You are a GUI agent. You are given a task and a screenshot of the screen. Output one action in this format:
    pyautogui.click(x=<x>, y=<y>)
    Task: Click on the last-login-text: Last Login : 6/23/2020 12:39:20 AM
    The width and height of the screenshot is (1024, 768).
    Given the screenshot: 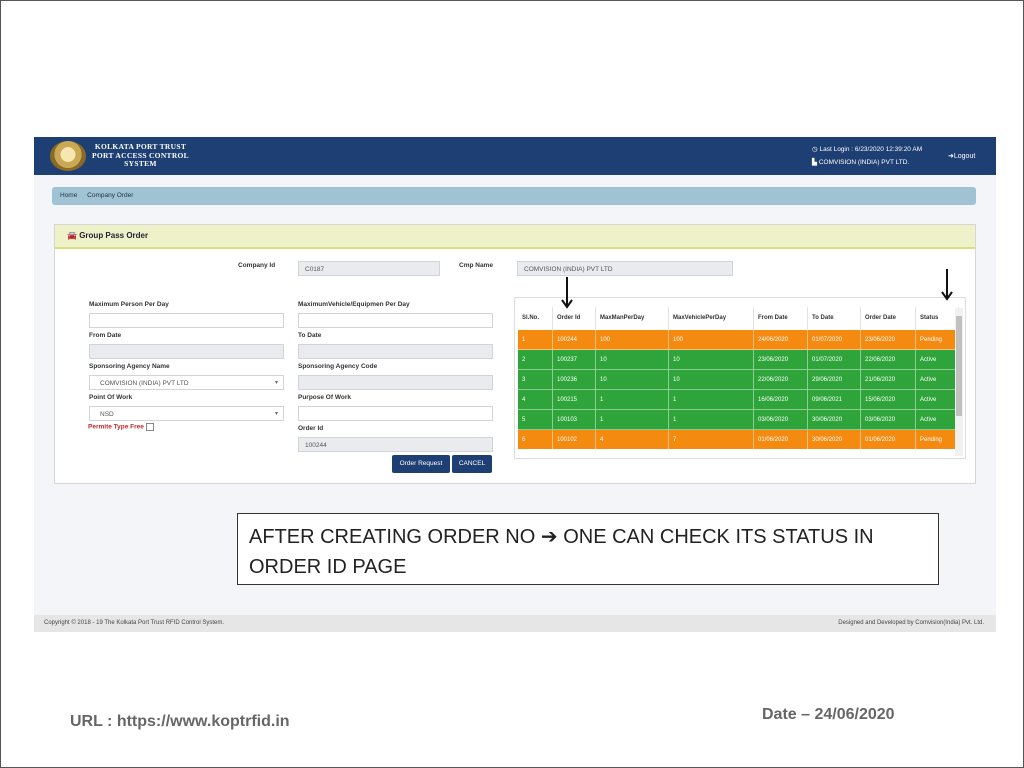 What is the action you would take?
    pyautogui.click(x=871, y=149)
    